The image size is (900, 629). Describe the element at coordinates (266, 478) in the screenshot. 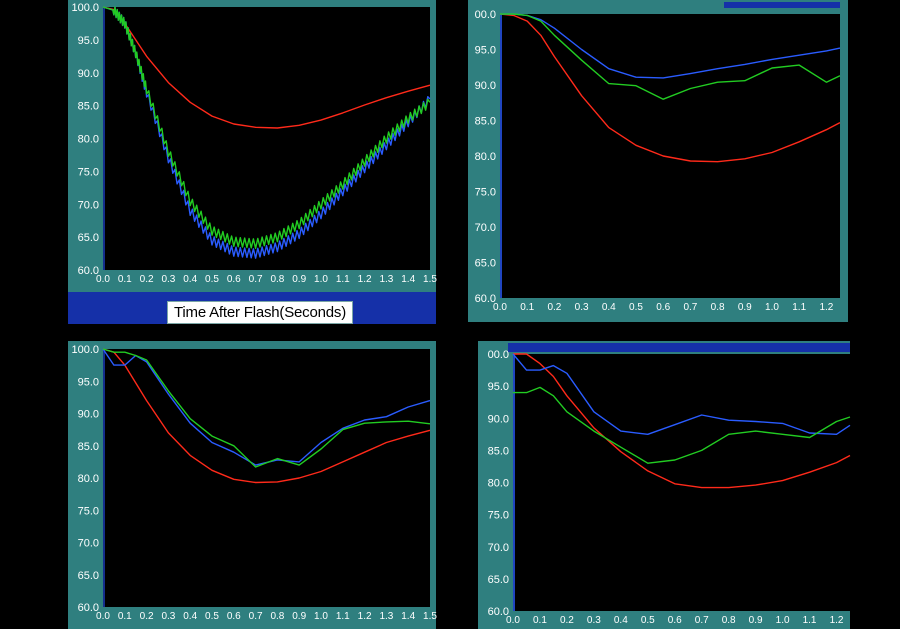

I see `plot-area` at that location.